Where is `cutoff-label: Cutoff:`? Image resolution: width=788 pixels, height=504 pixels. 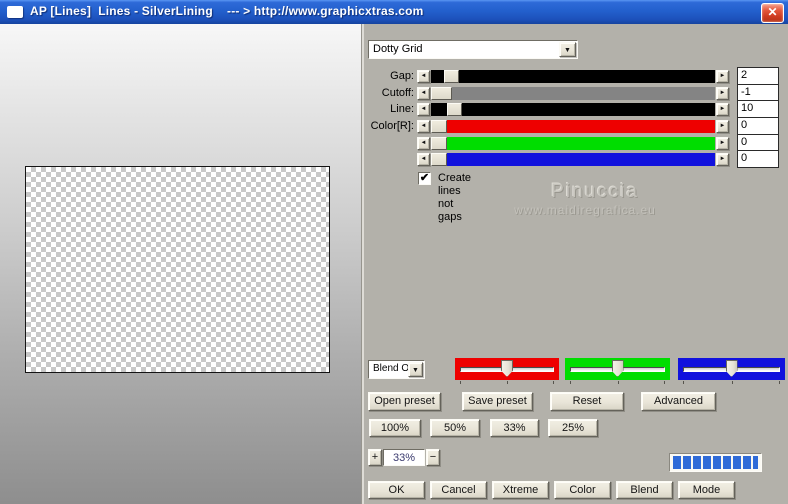
cutoff-label: Cutoff: is located at coordinates (397, 93).